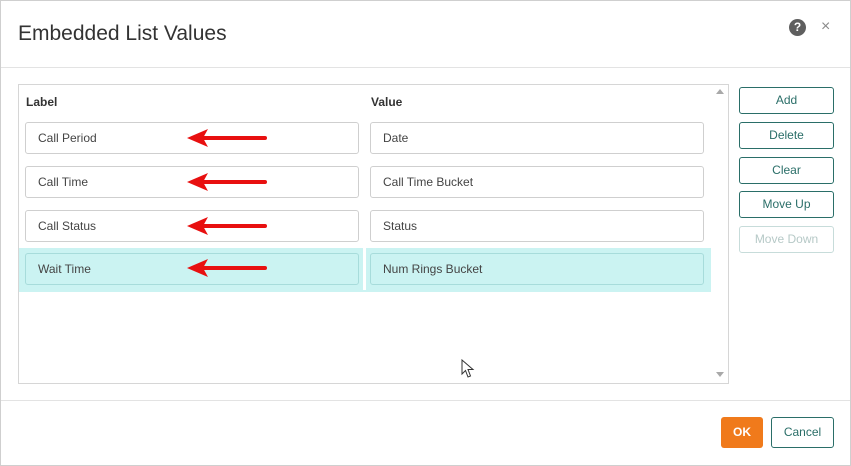 This screenshot has width=851, height=466. I want to click on close-icon: ×, so click(825, 27).